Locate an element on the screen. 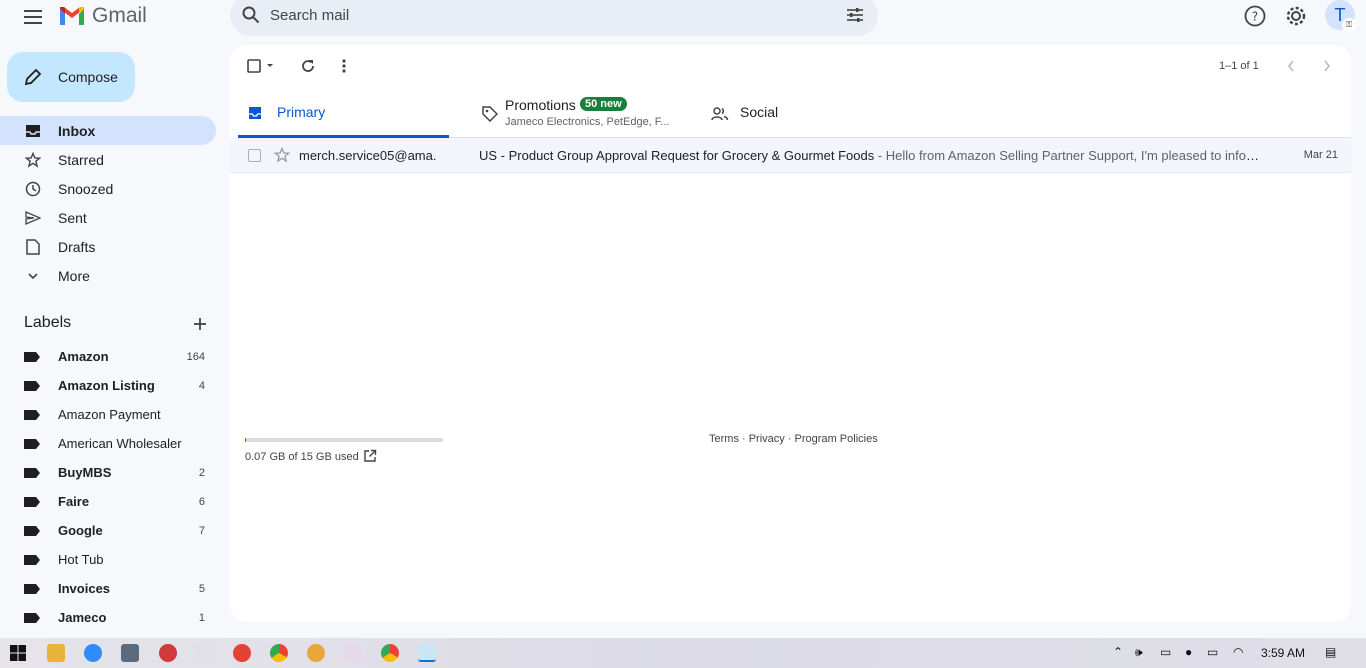  people-icon is located at coordinates (720, 116).